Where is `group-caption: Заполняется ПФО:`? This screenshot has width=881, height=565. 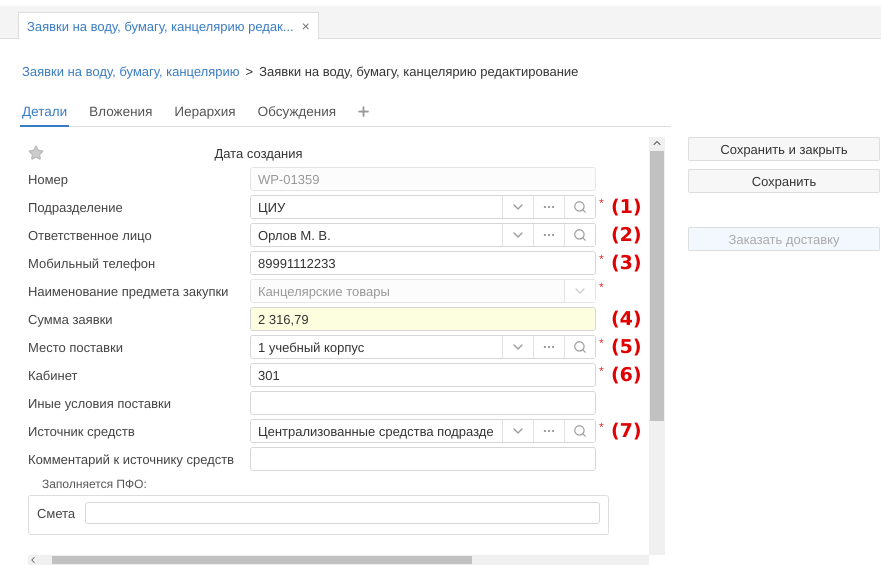 group-caption: Заполняется ПФО: is located at coordinates (95, 484).